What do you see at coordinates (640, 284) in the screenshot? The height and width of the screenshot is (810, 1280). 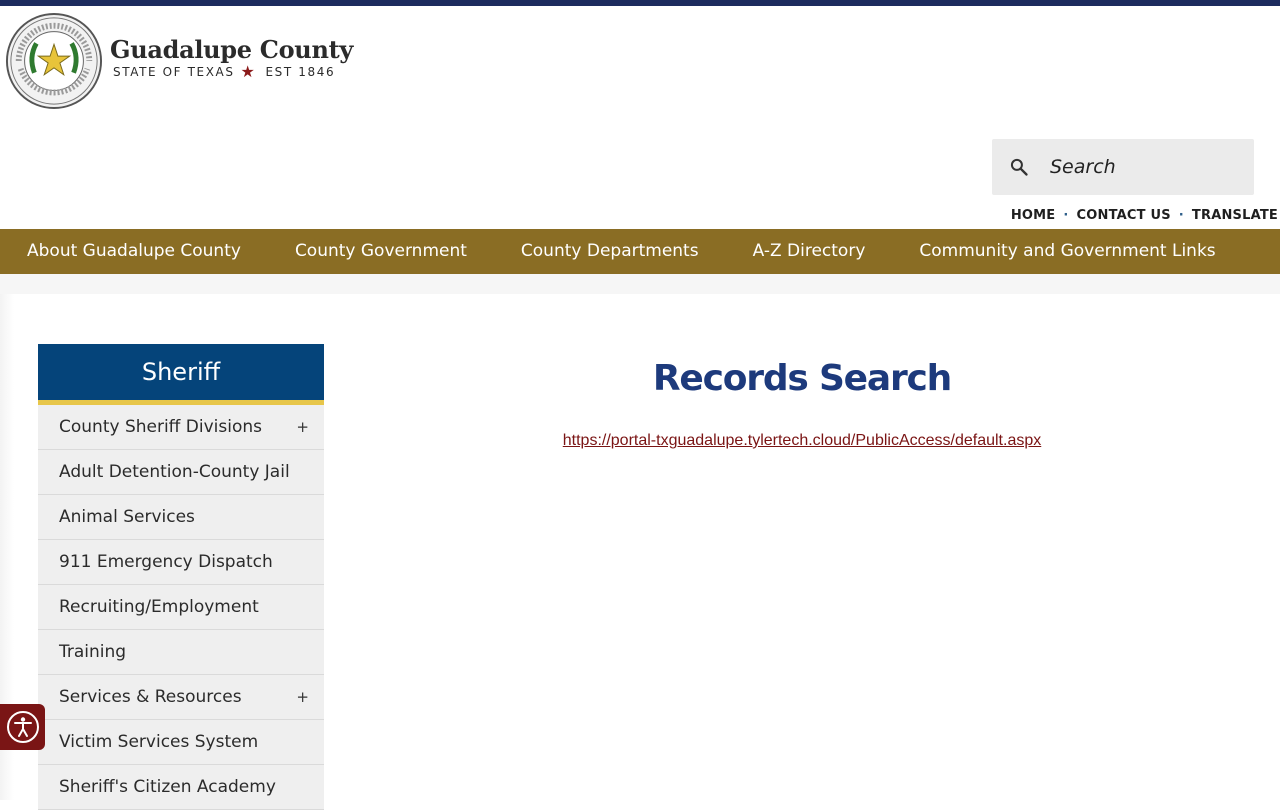 I see `nav-spacer` at bounding box center [640, 284].